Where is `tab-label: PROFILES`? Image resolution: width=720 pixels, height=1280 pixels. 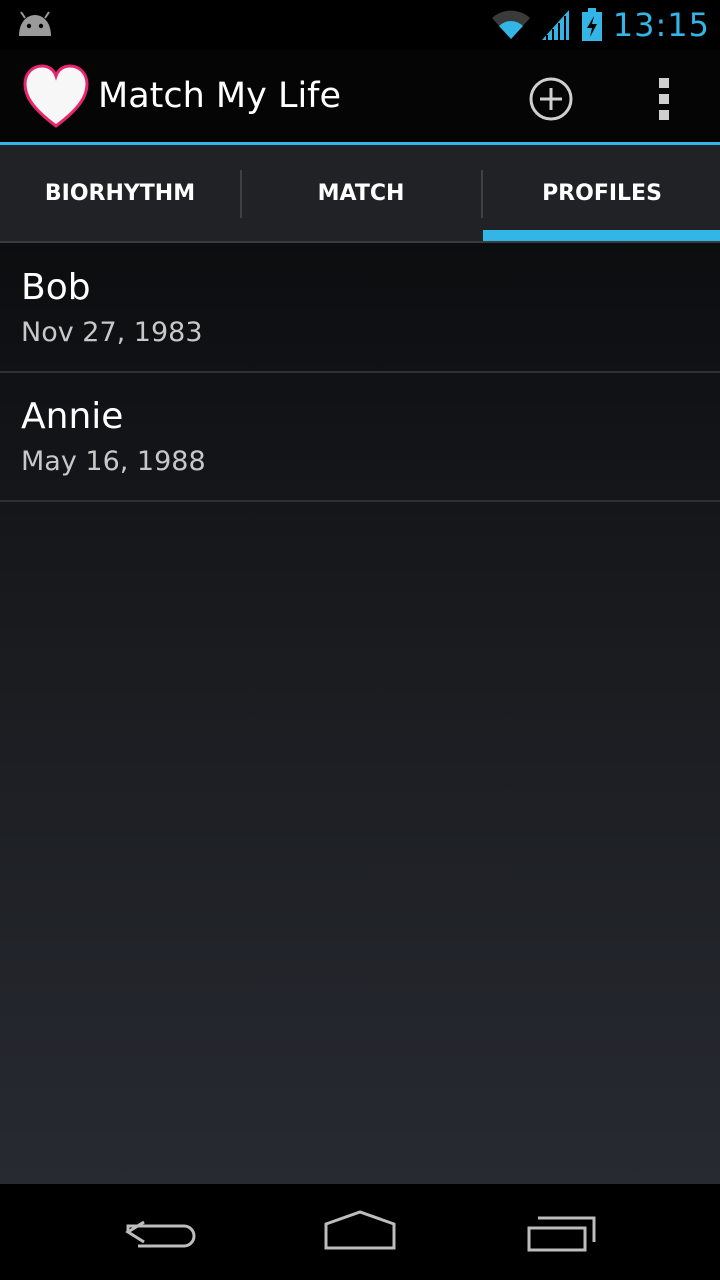
tab-label: PROFILES is located at coordinates (602, 193).